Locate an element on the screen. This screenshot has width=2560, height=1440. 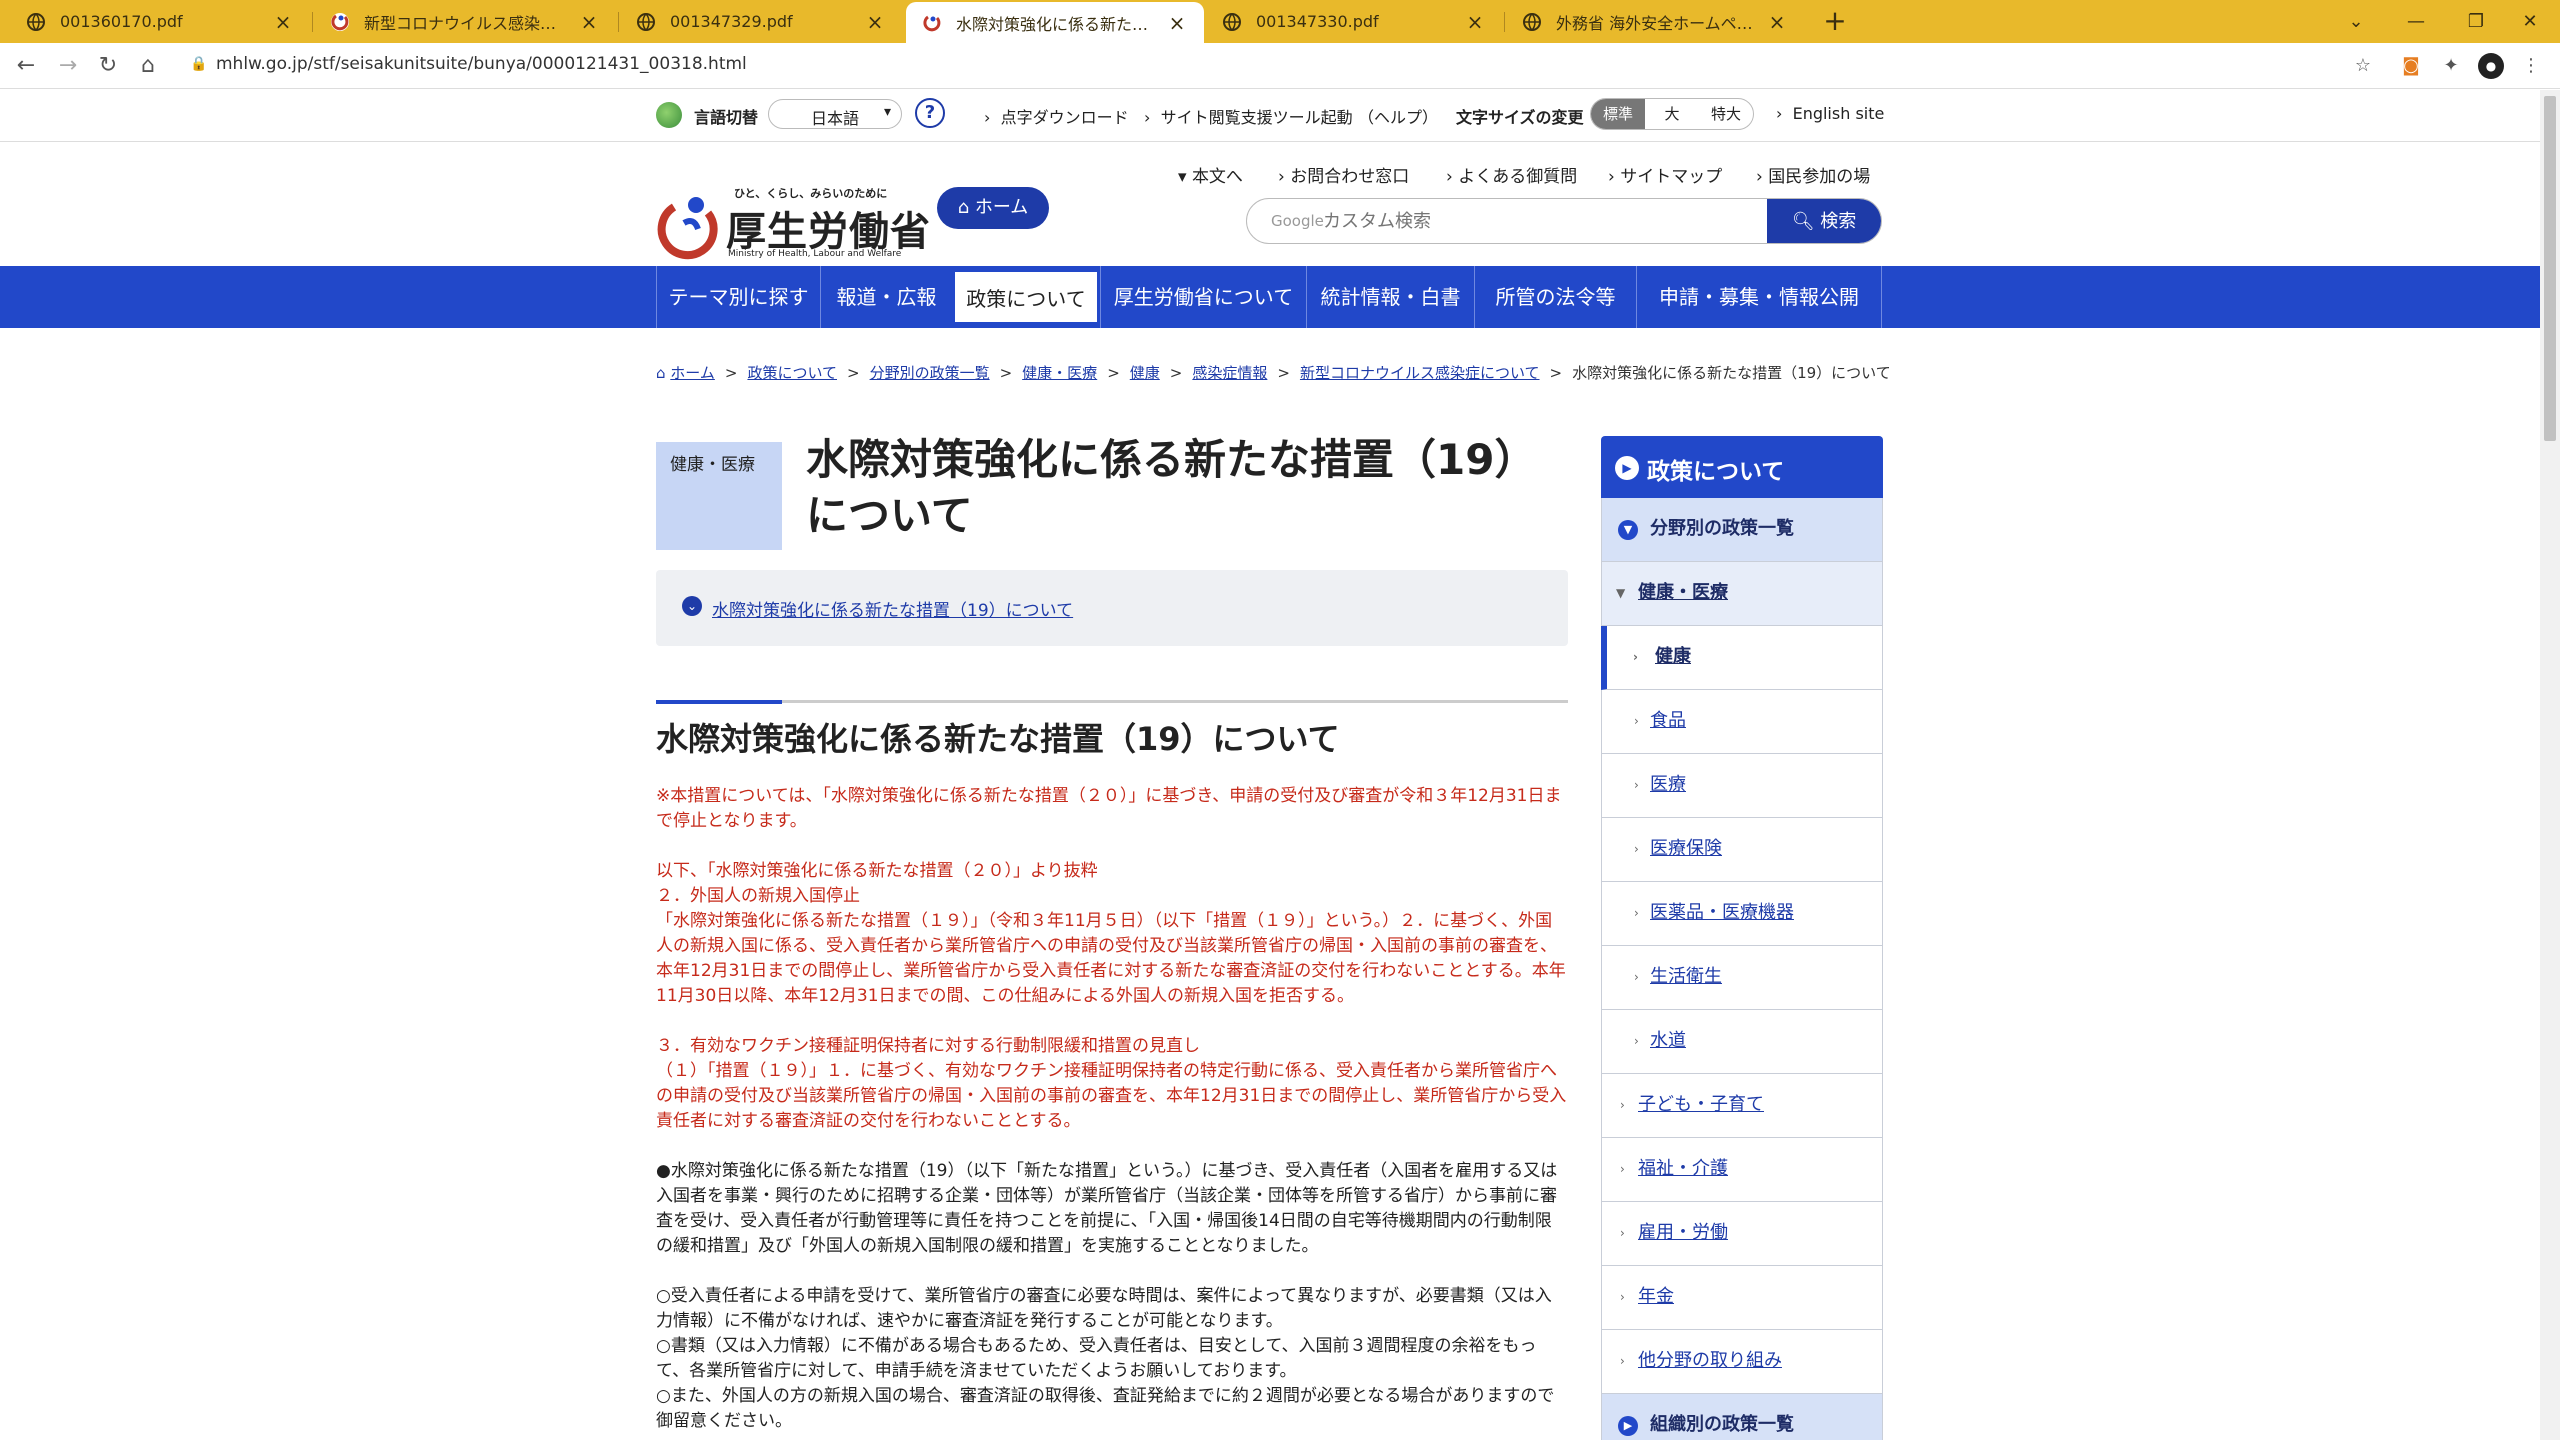
braille-download-link: › 点字ダウンロード is located at coordinates (1056, 116).